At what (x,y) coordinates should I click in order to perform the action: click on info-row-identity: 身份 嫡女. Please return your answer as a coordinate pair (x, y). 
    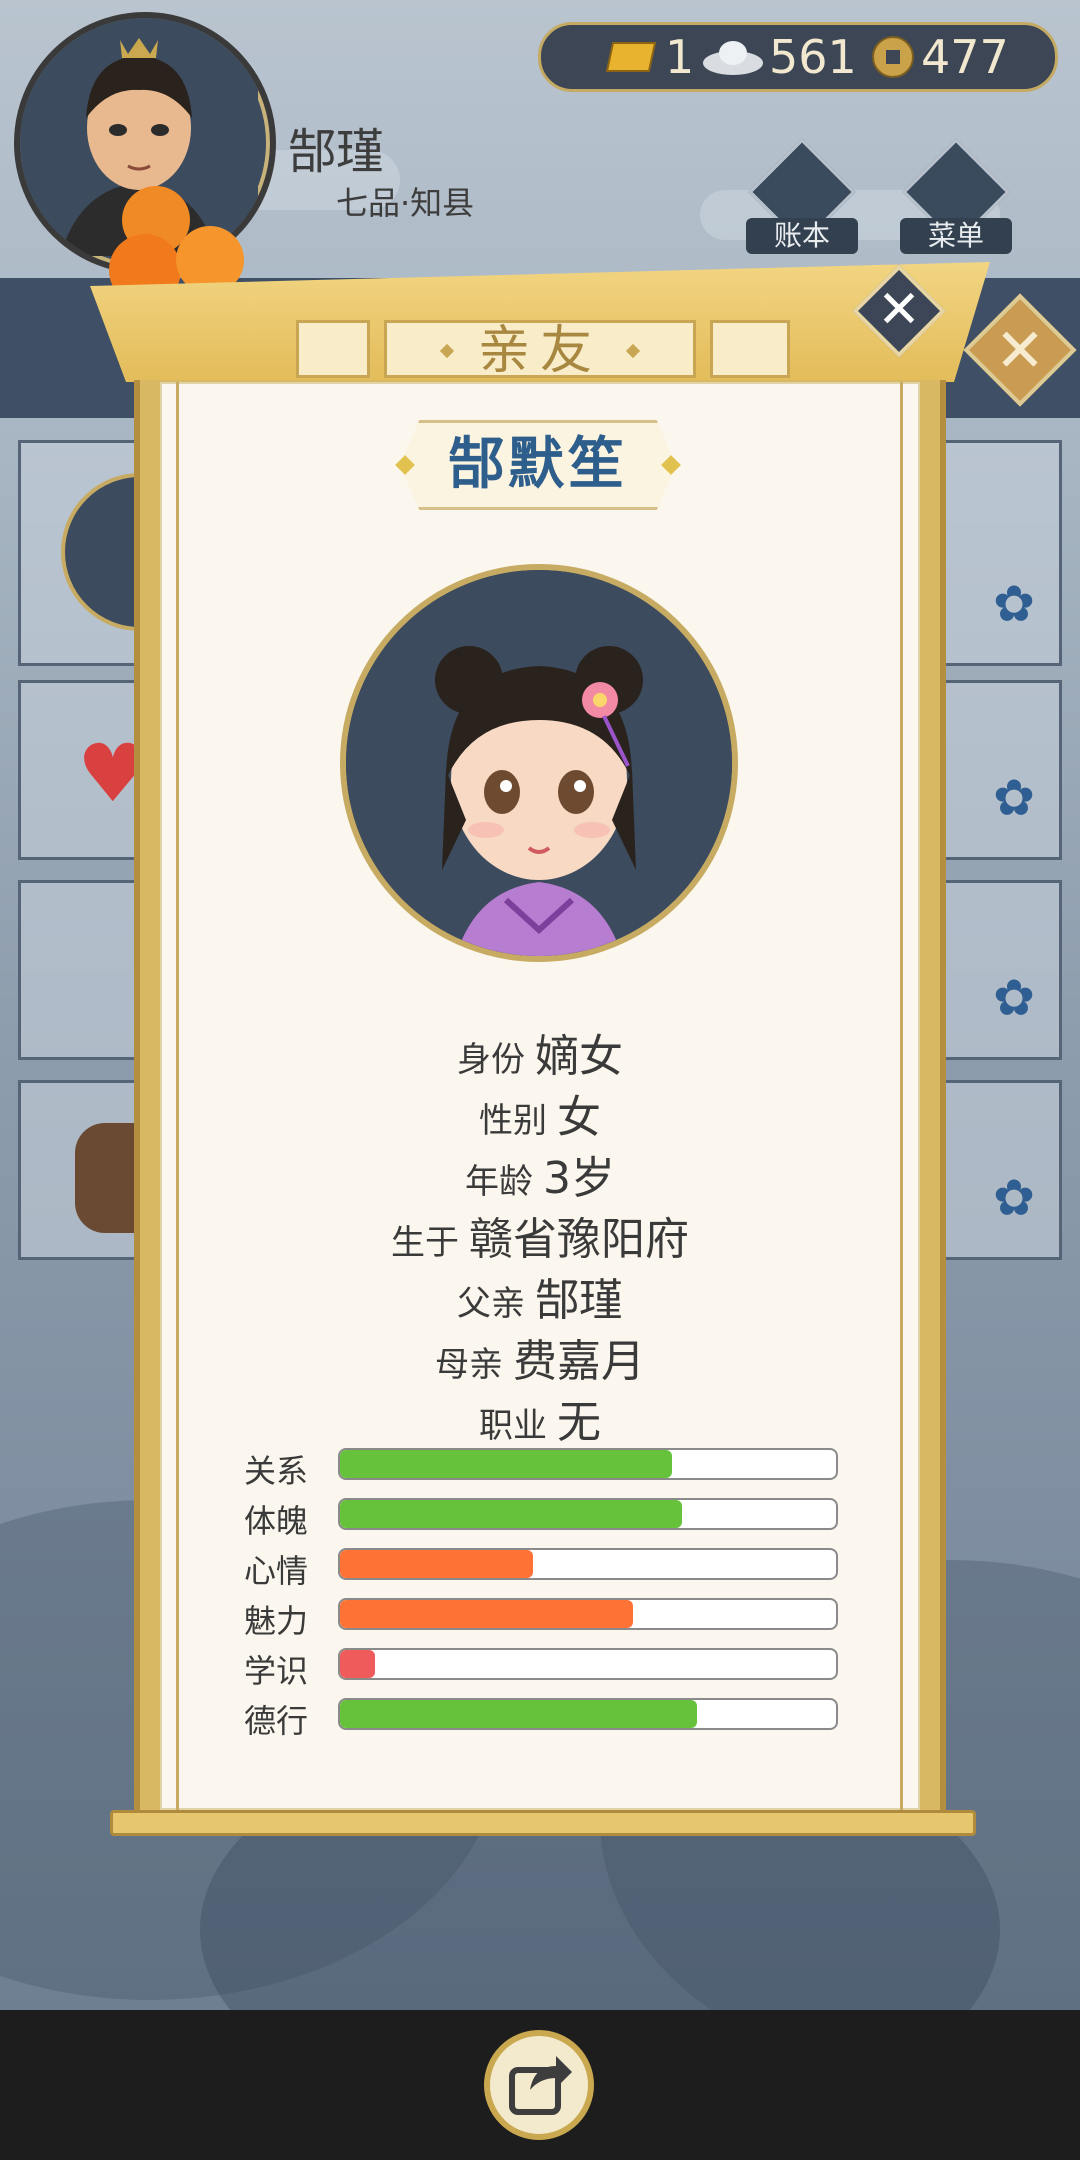
    Looking at the image, I should click on (540, 1052).